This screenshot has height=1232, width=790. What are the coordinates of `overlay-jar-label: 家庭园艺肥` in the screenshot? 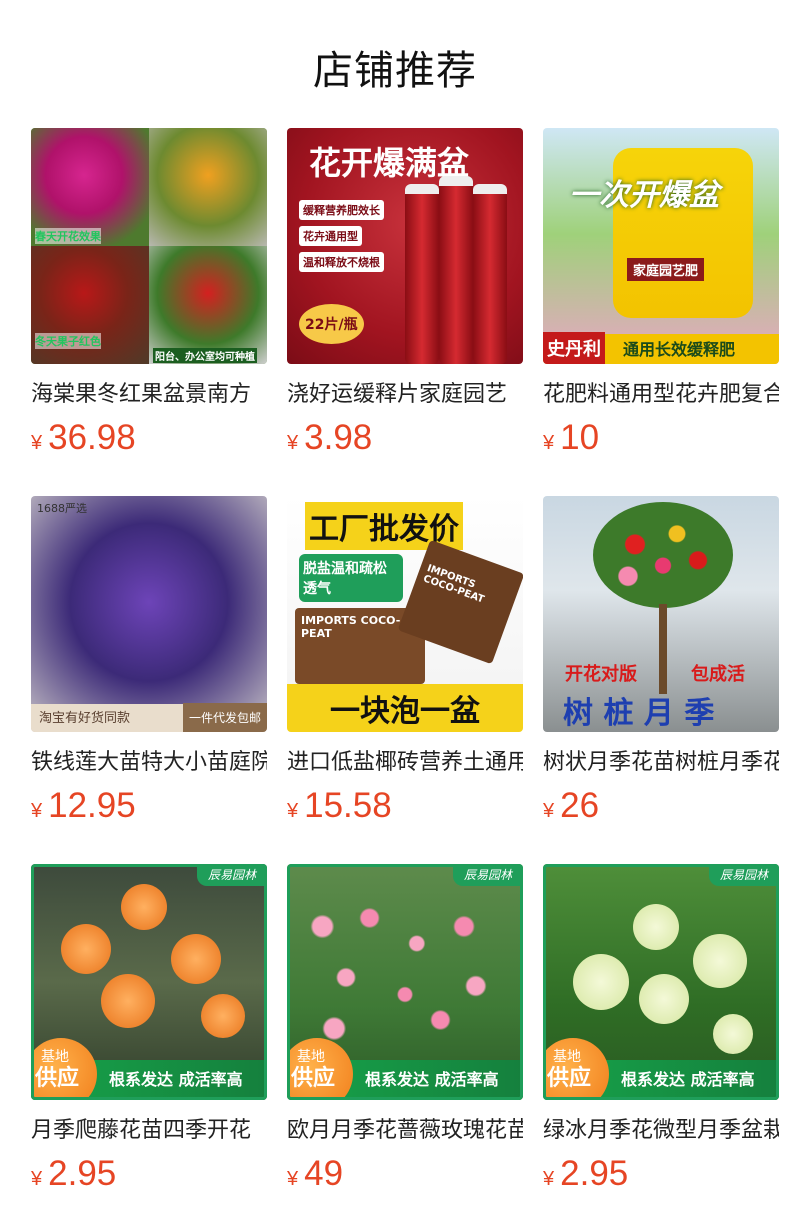 It's located at (666, 269).